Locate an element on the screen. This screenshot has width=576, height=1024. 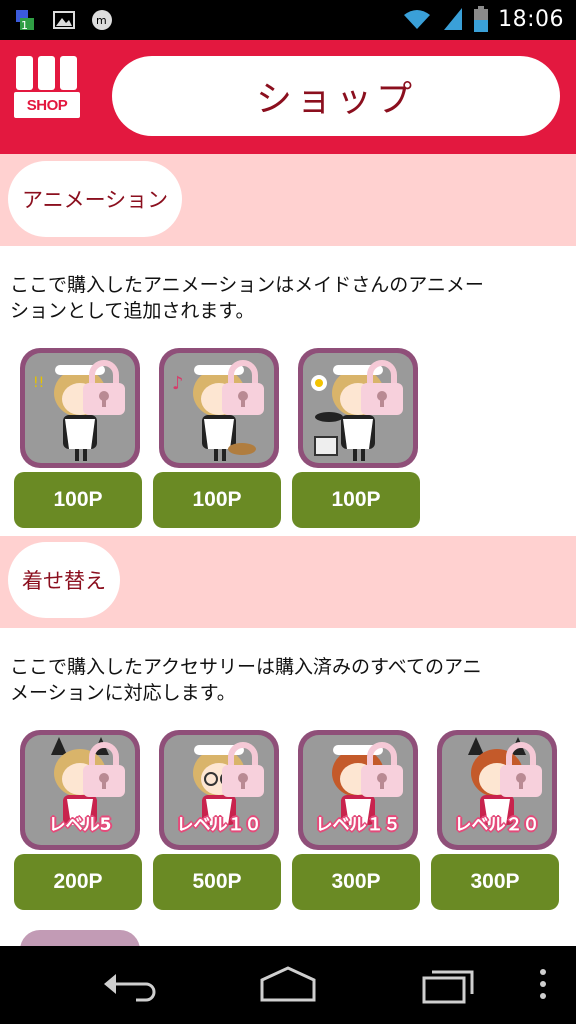
price-button-dressup-1: 200P is located at coordinates (78, 882).